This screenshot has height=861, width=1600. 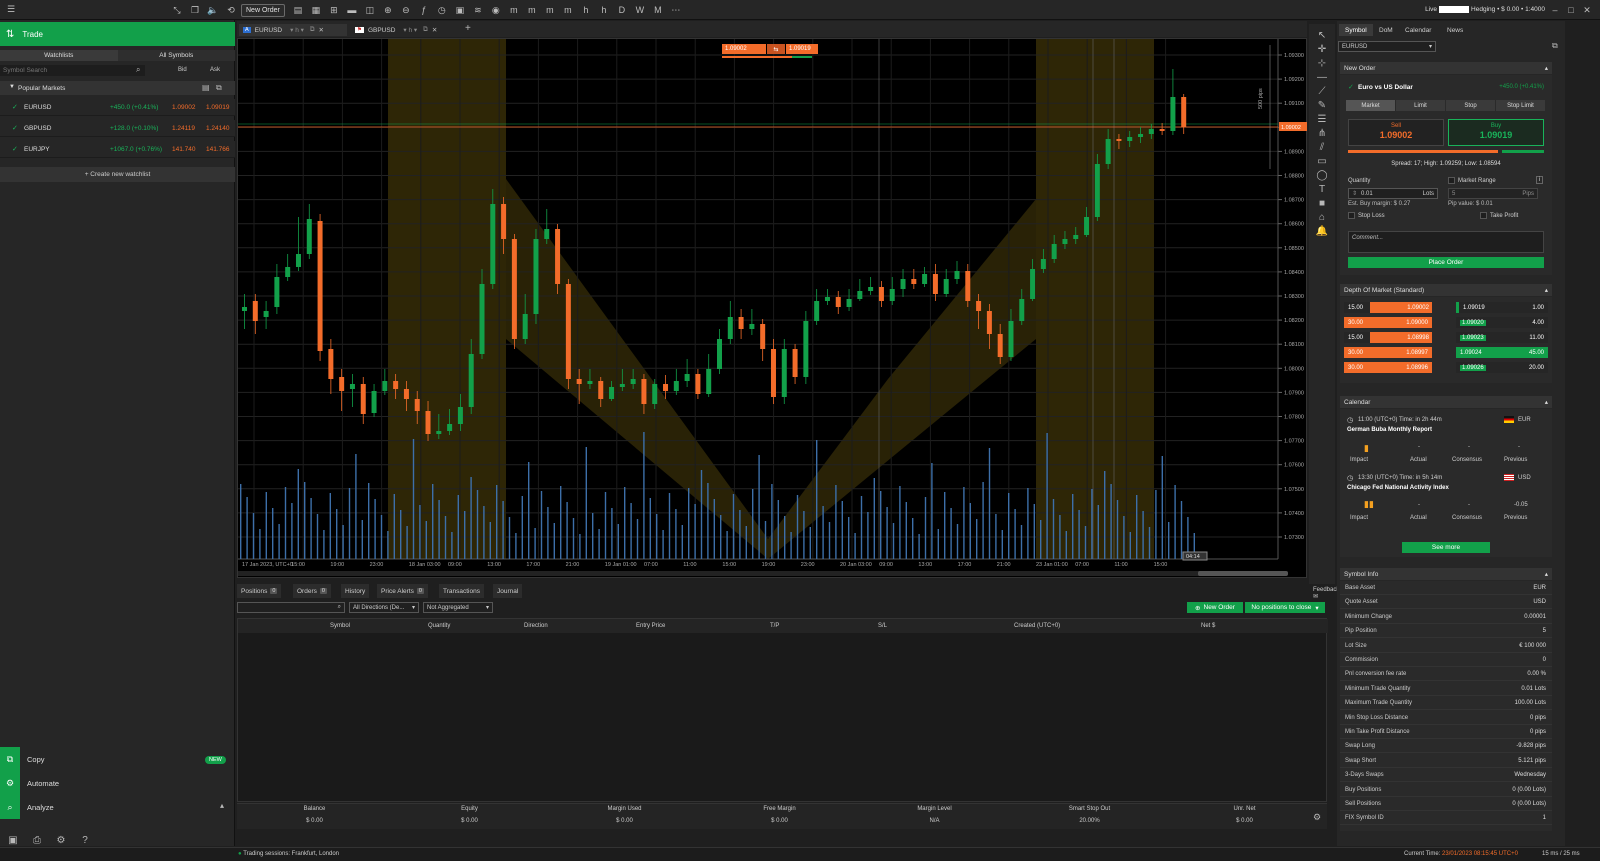 I want to click on popout-icon: ⧉, so click(x=219, y=88).